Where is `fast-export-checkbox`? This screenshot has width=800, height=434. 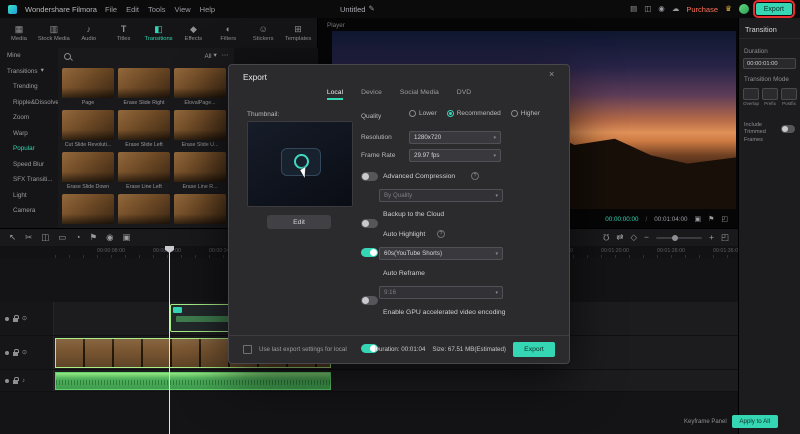
fast-export-checkbox is located at coordinates (247, 349).